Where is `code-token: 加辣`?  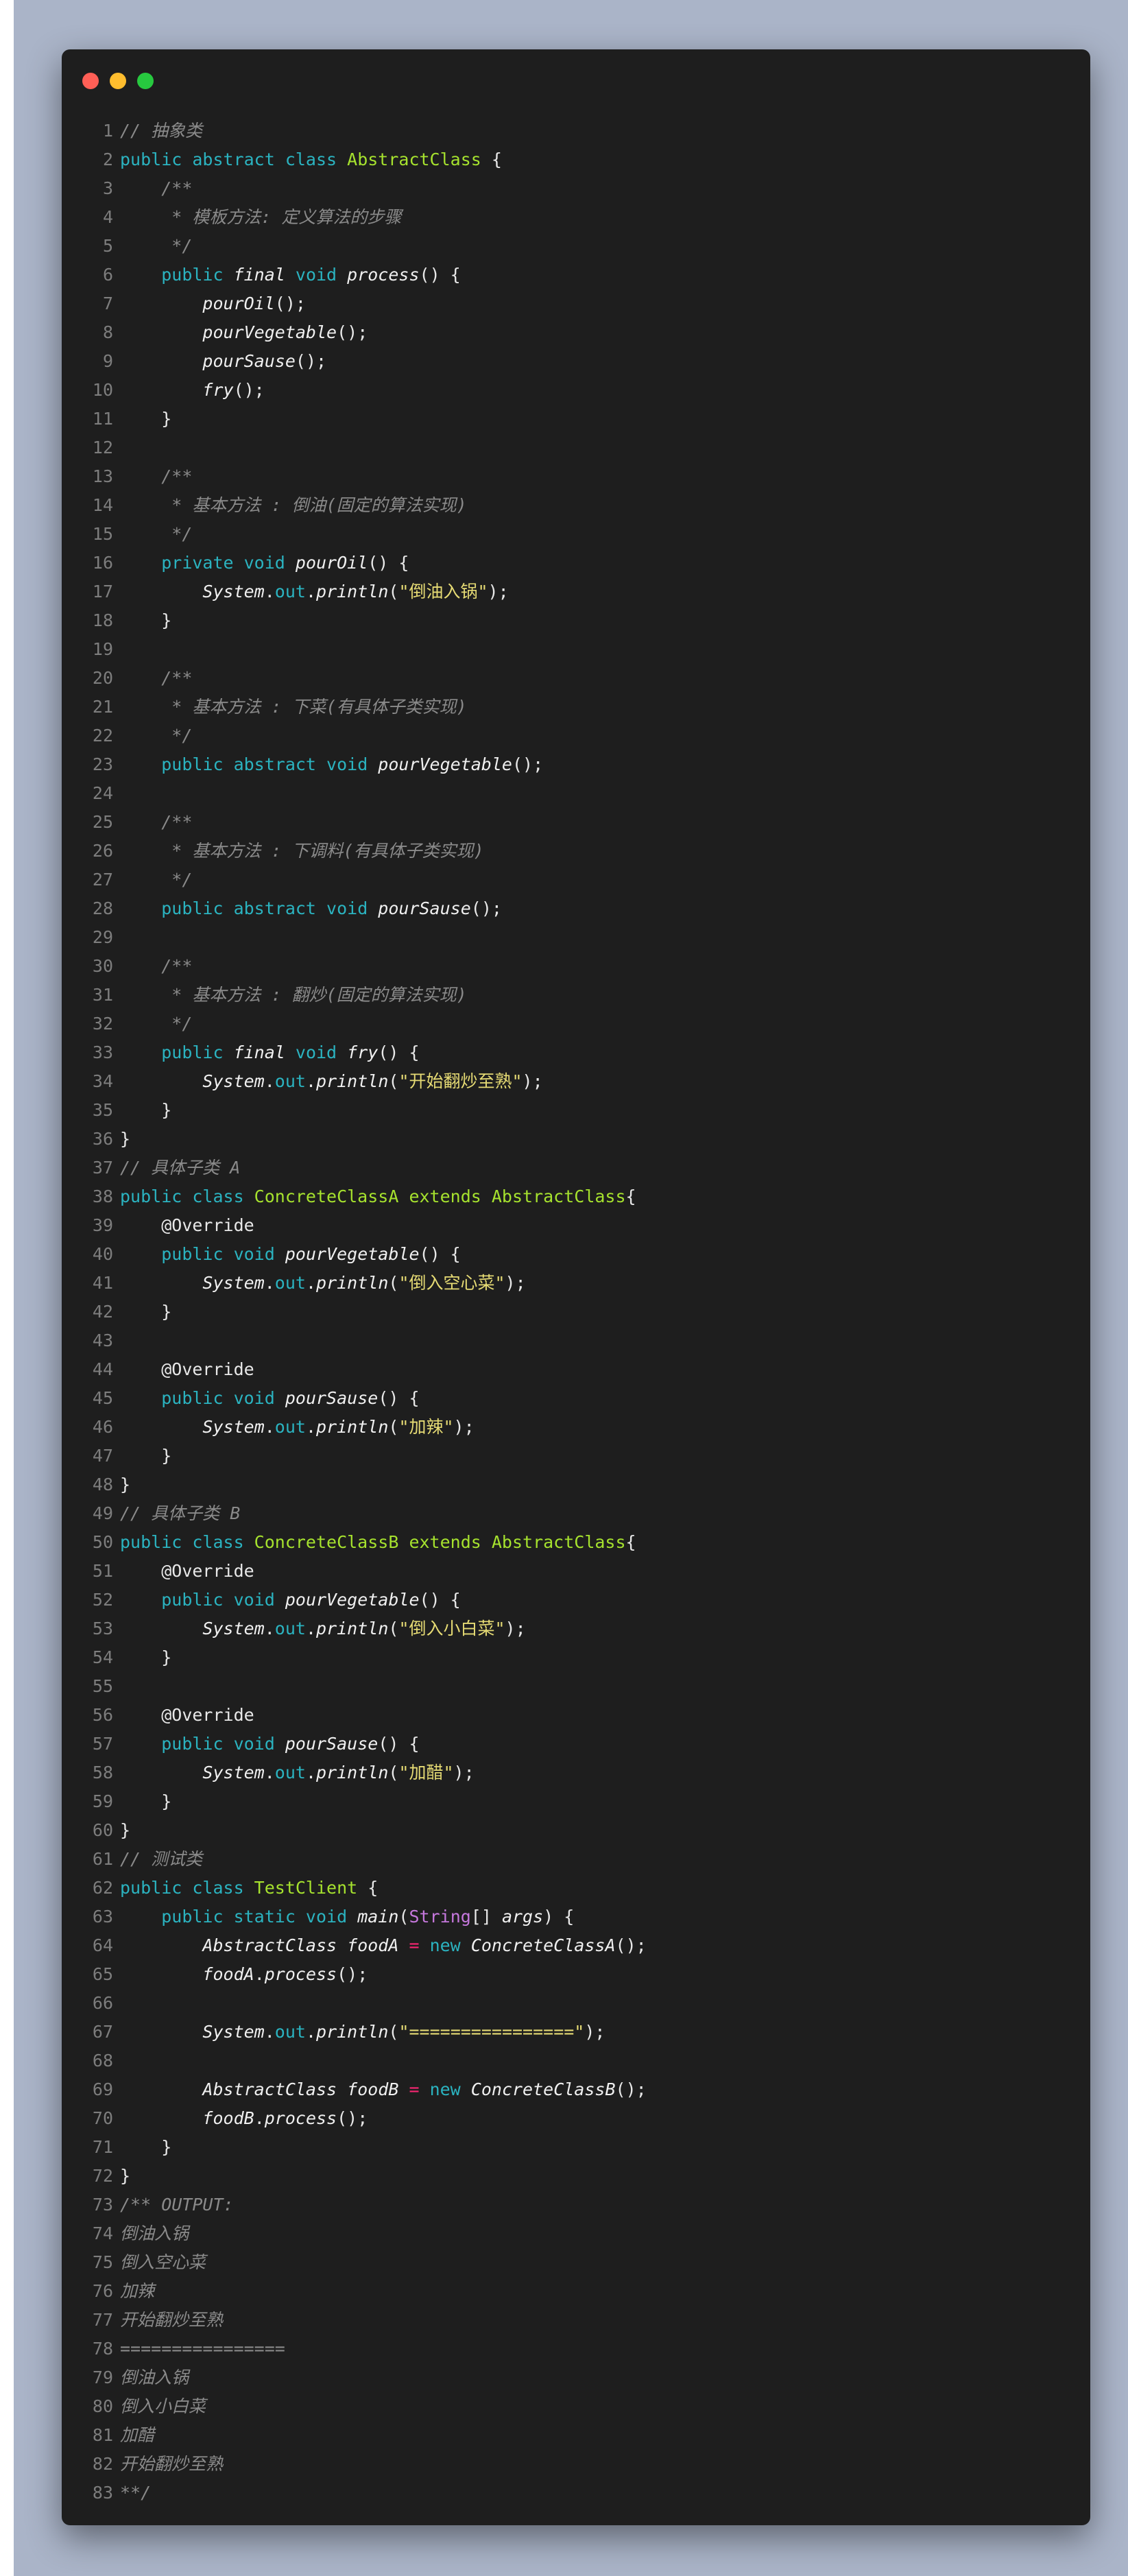 code-token: 加辣 is located at coordinates (137, 2291).